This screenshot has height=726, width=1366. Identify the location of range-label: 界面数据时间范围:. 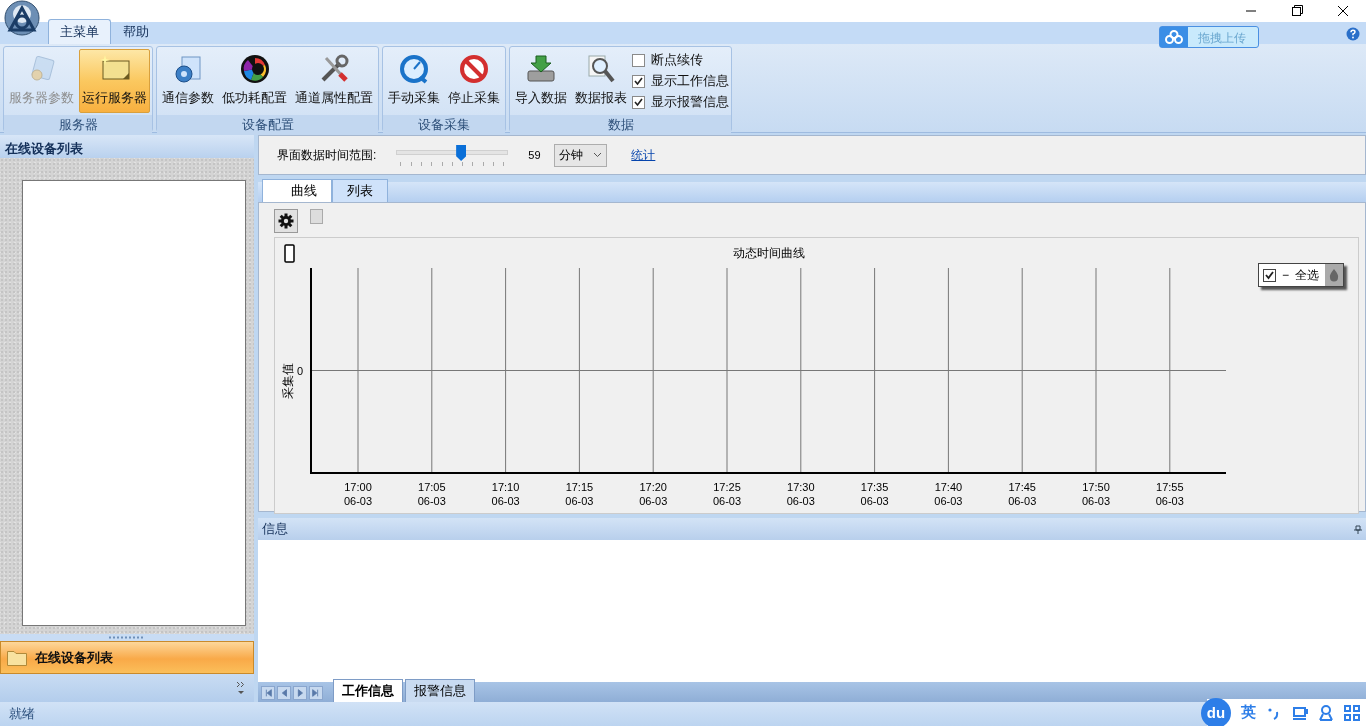
(327, 155).